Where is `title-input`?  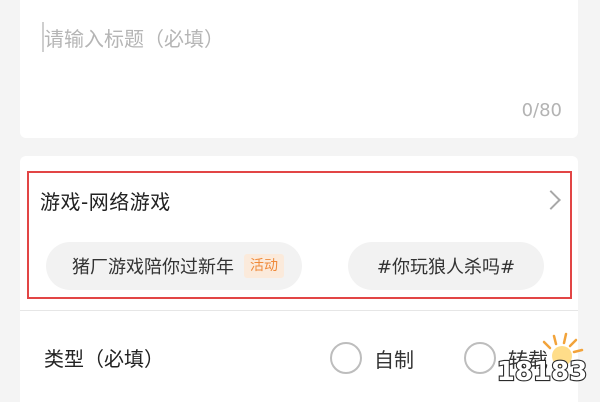
title-input is located at coordinates (284, 39).